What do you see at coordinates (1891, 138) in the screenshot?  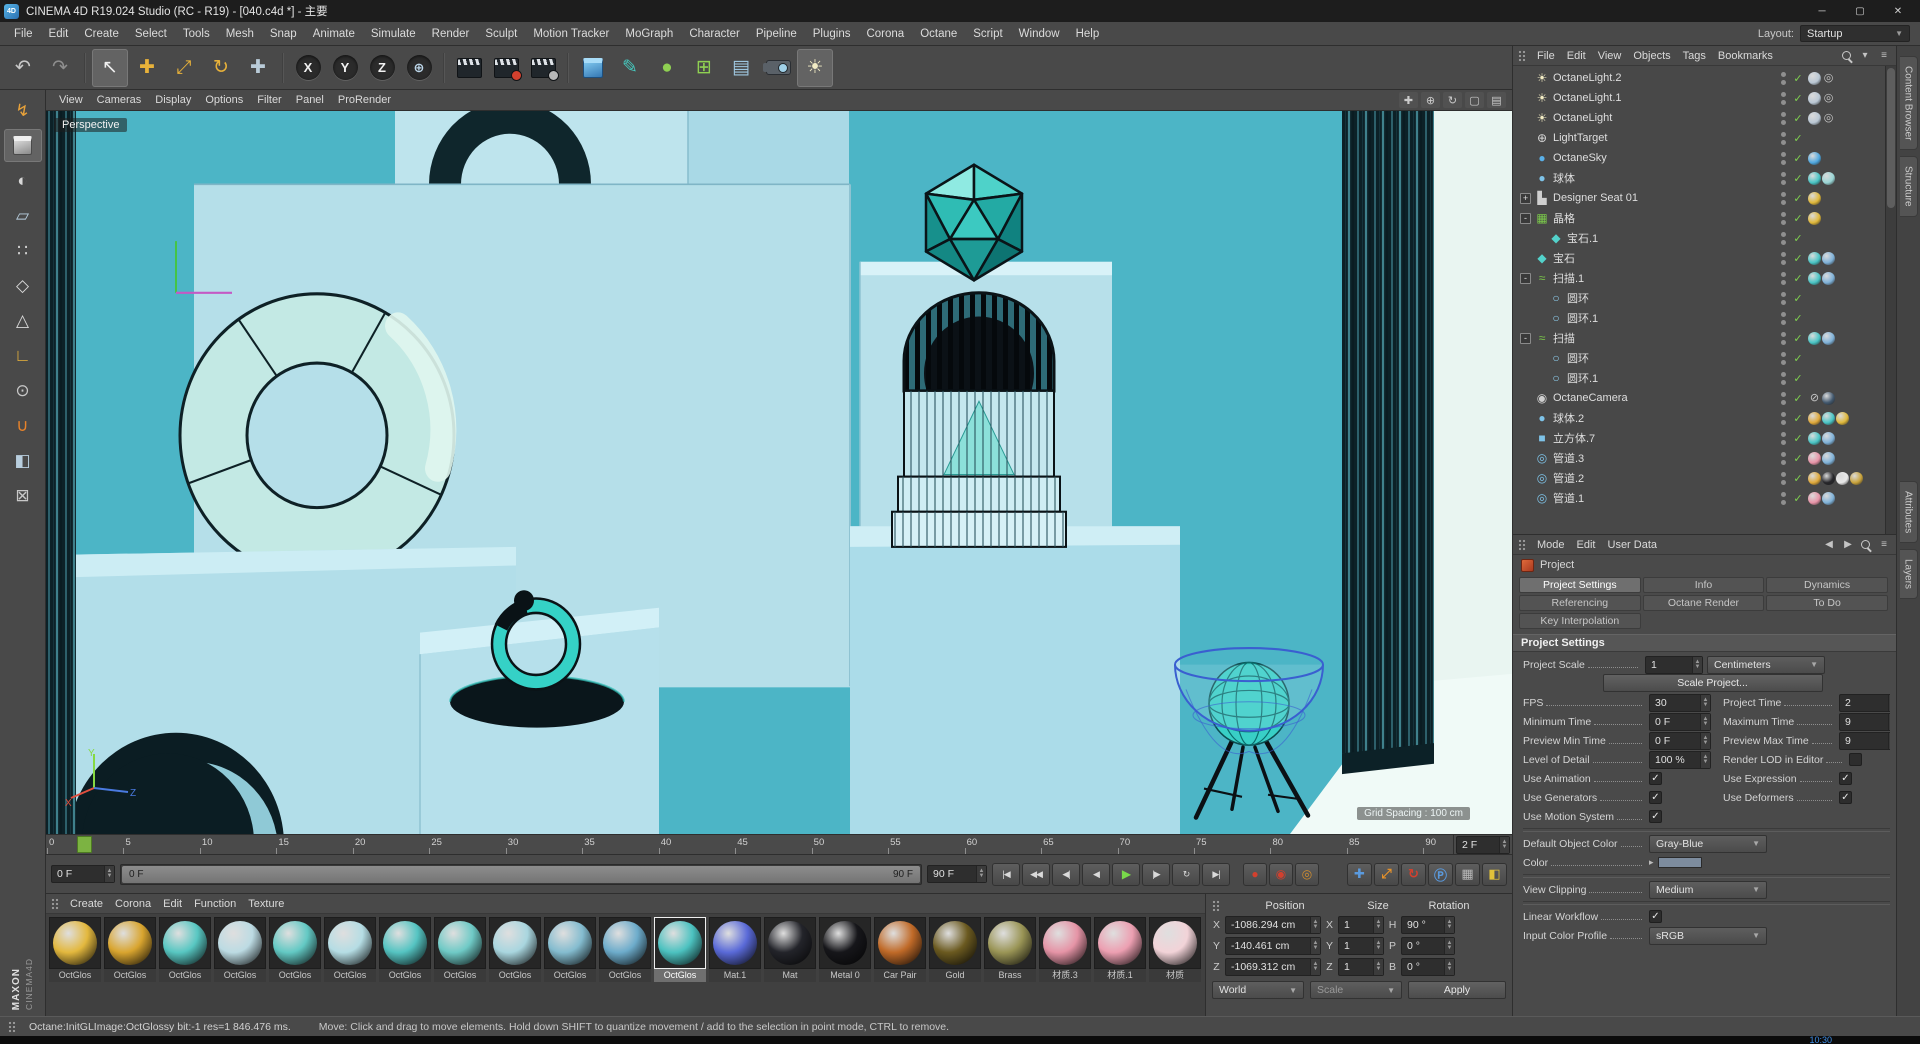 I see `scrollbar-thumb` at bounding box center [1891, 138].